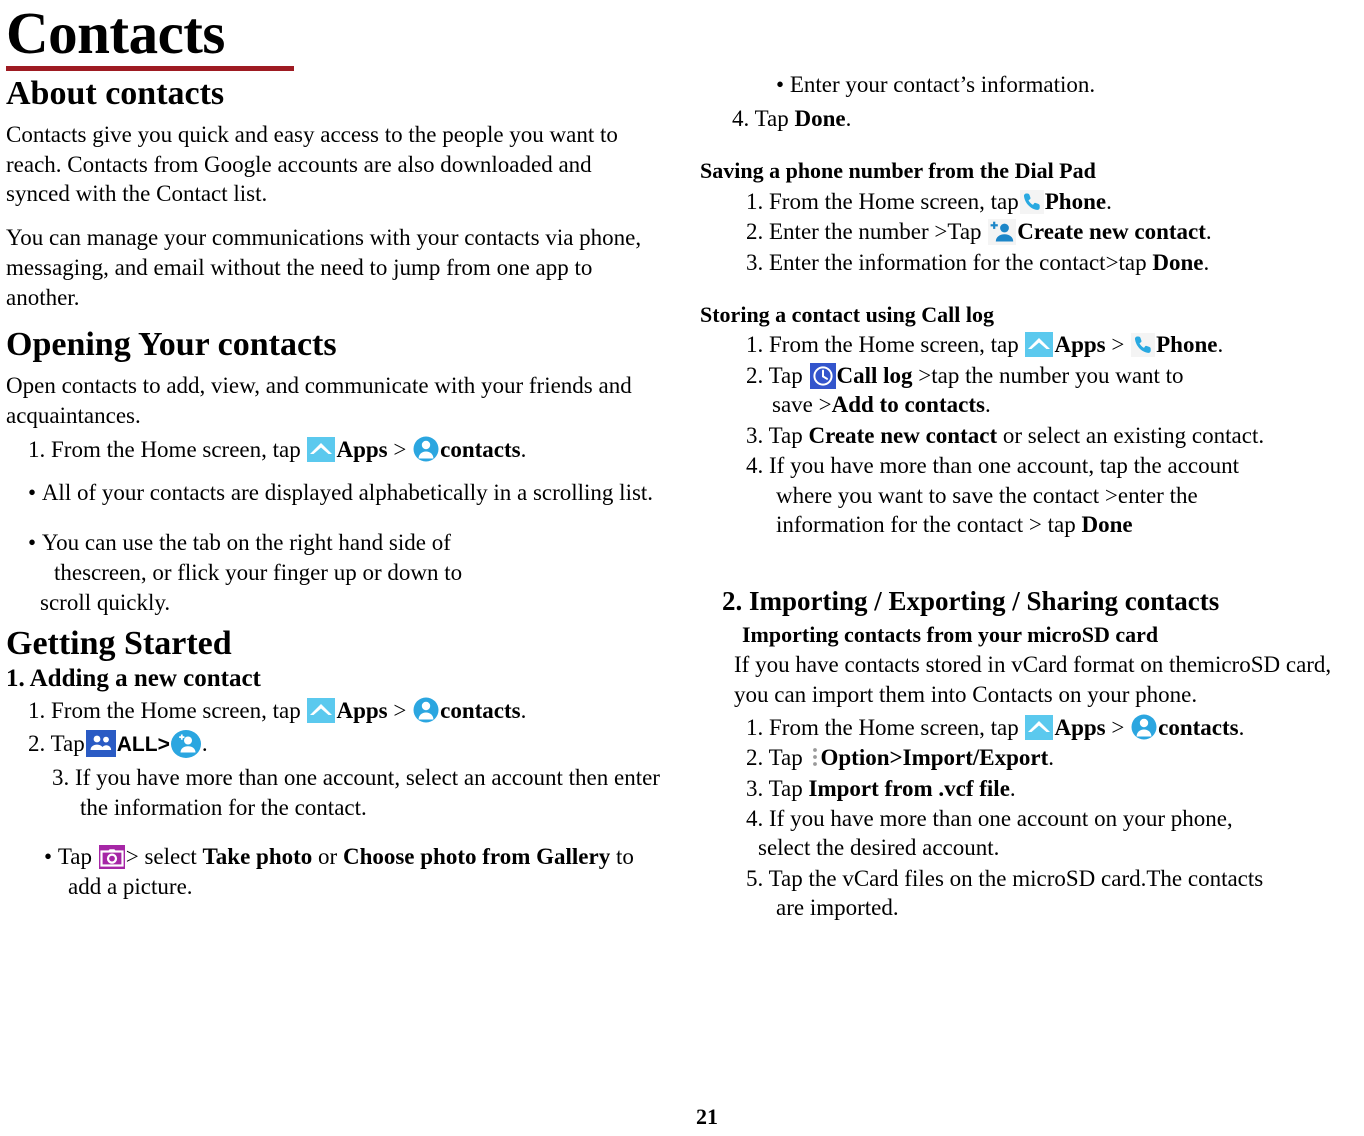 Image resolution: width=1364 pixels, height=1136 pixels. I want to click on adding-step-2-all-label: ALL>, so click(143, 745).